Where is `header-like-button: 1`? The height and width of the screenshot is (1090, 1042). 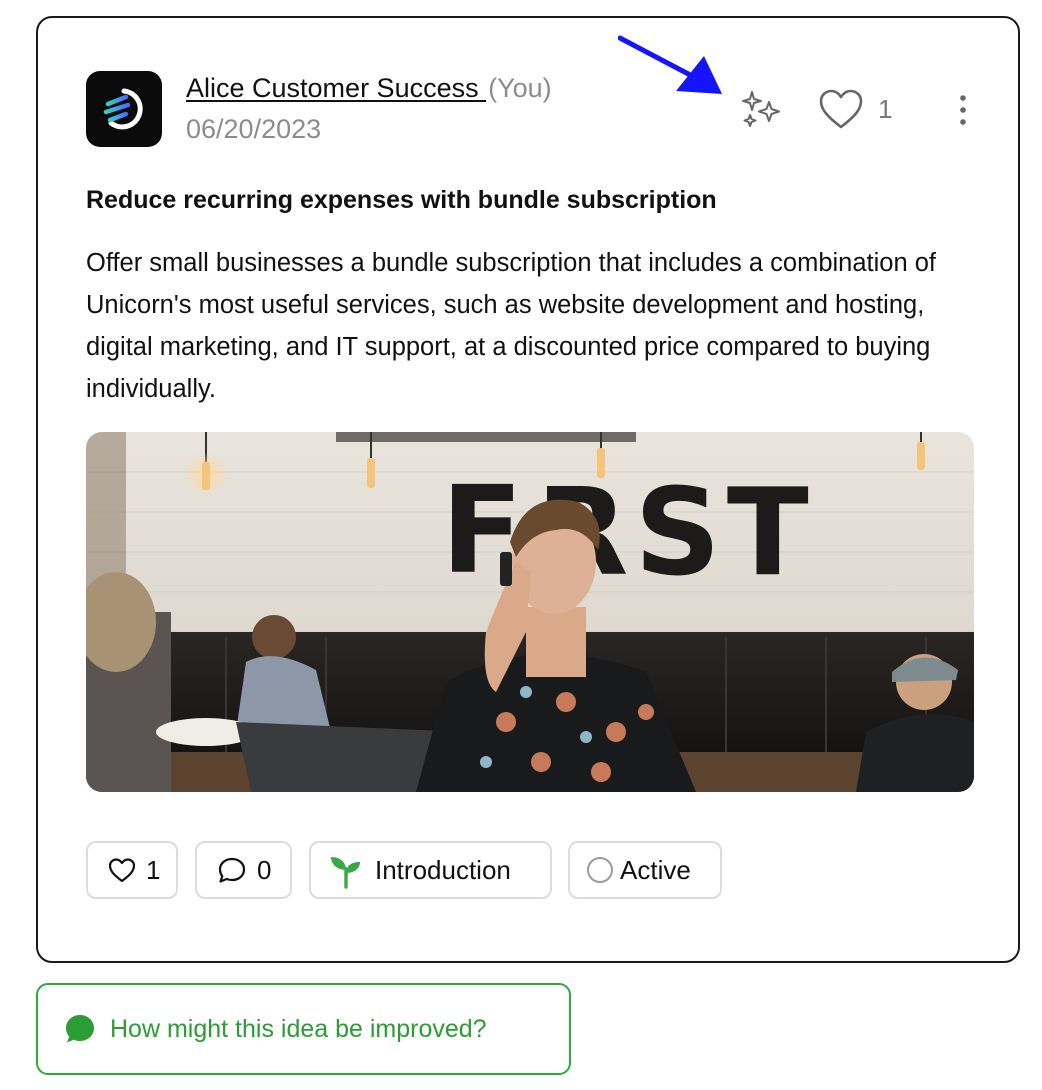 header-like-button: 1 is located at coordinates (855, 109).